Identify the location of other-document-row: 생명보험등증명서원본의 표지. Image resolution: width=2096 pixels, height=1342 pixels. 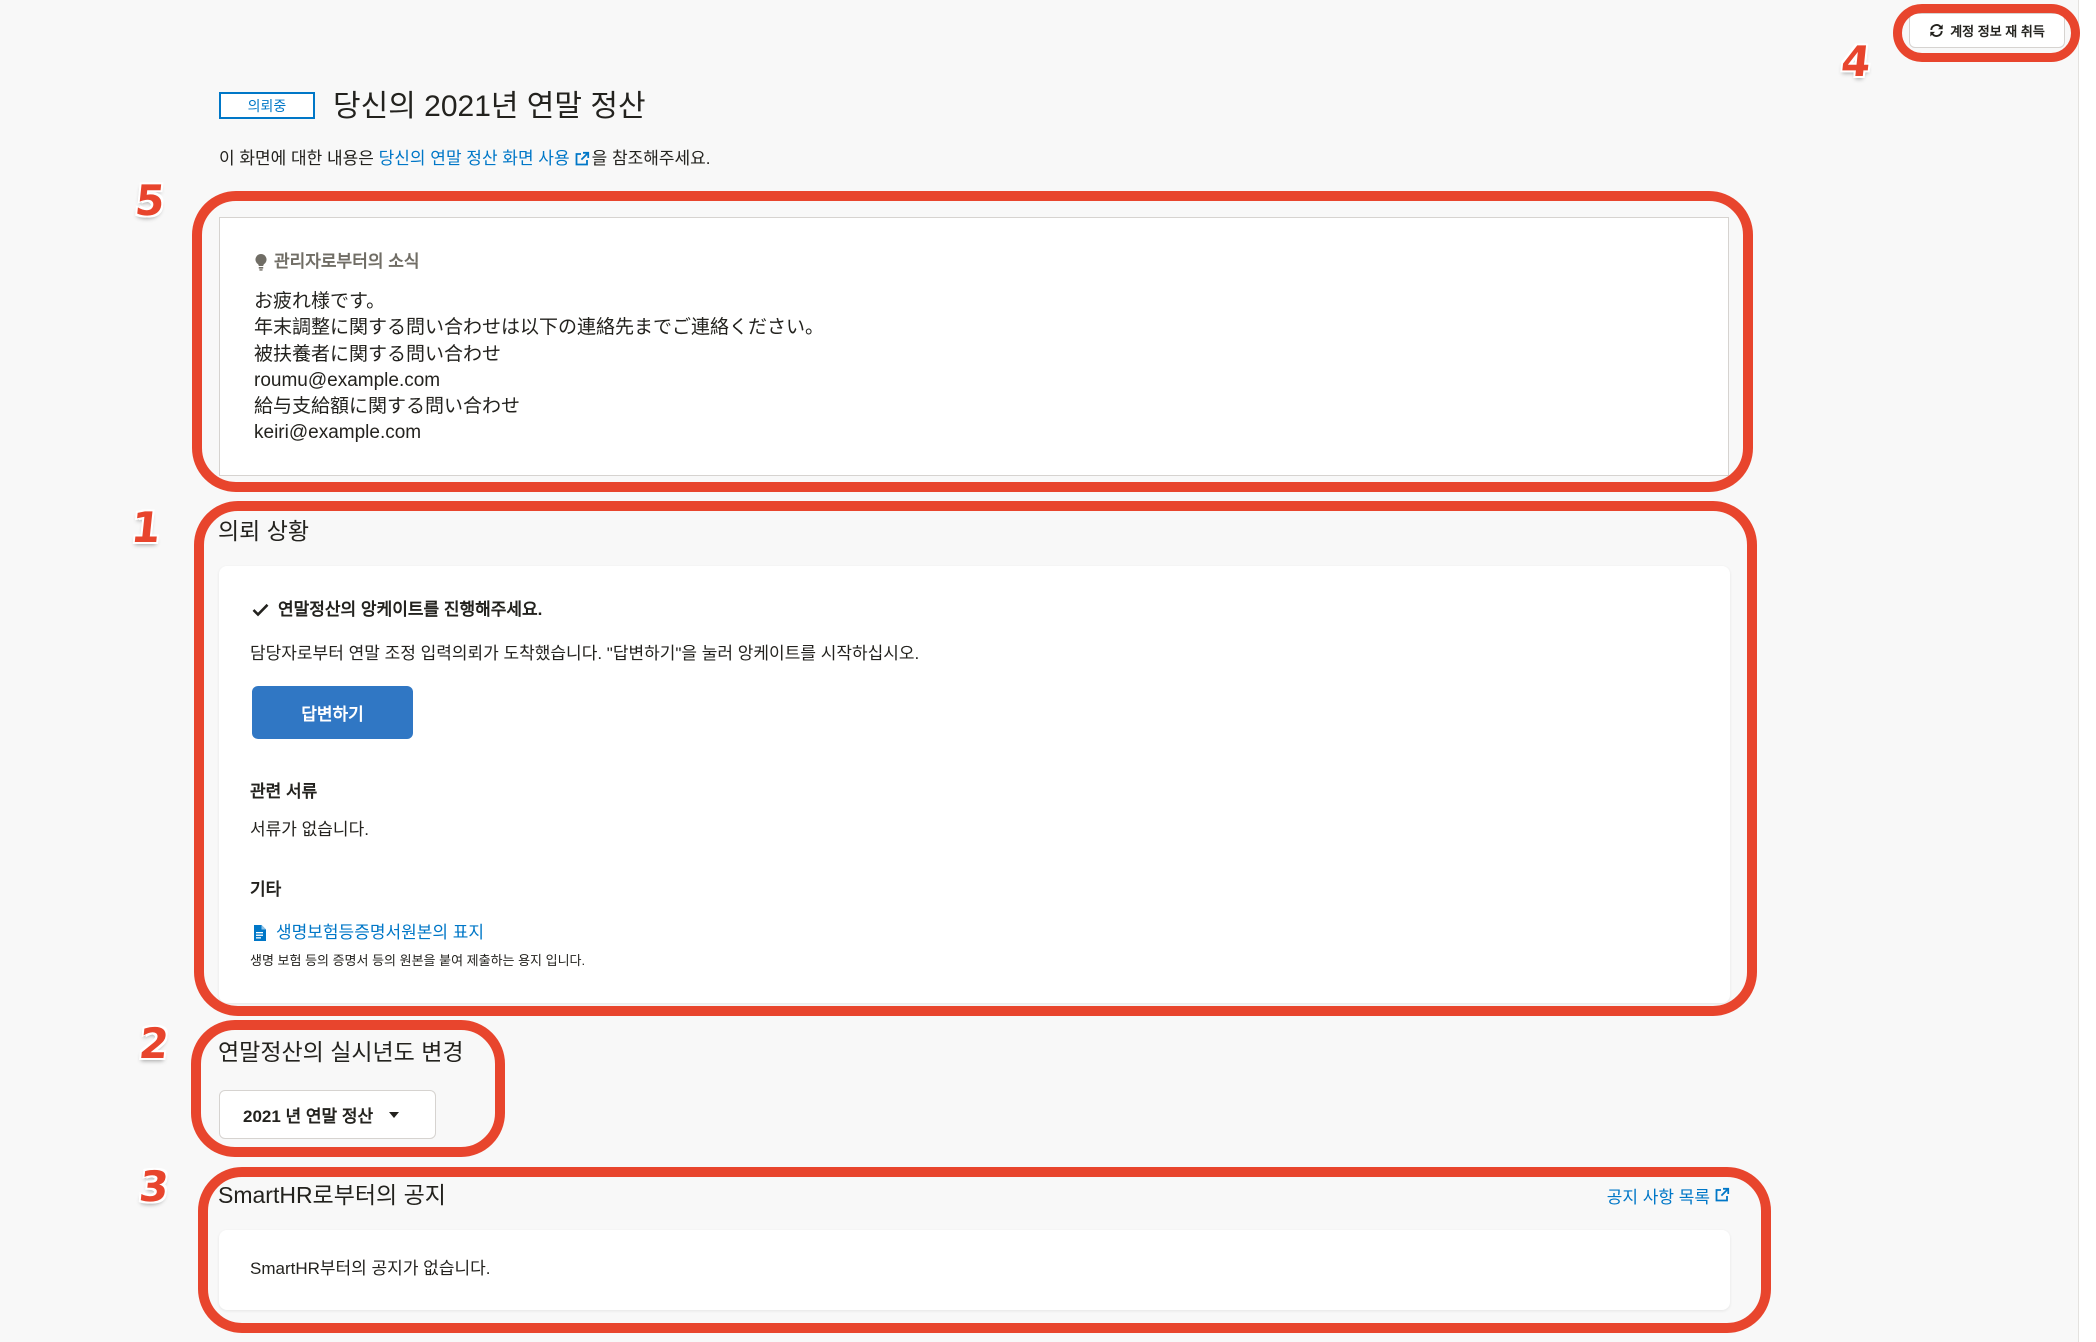
(368, 933).